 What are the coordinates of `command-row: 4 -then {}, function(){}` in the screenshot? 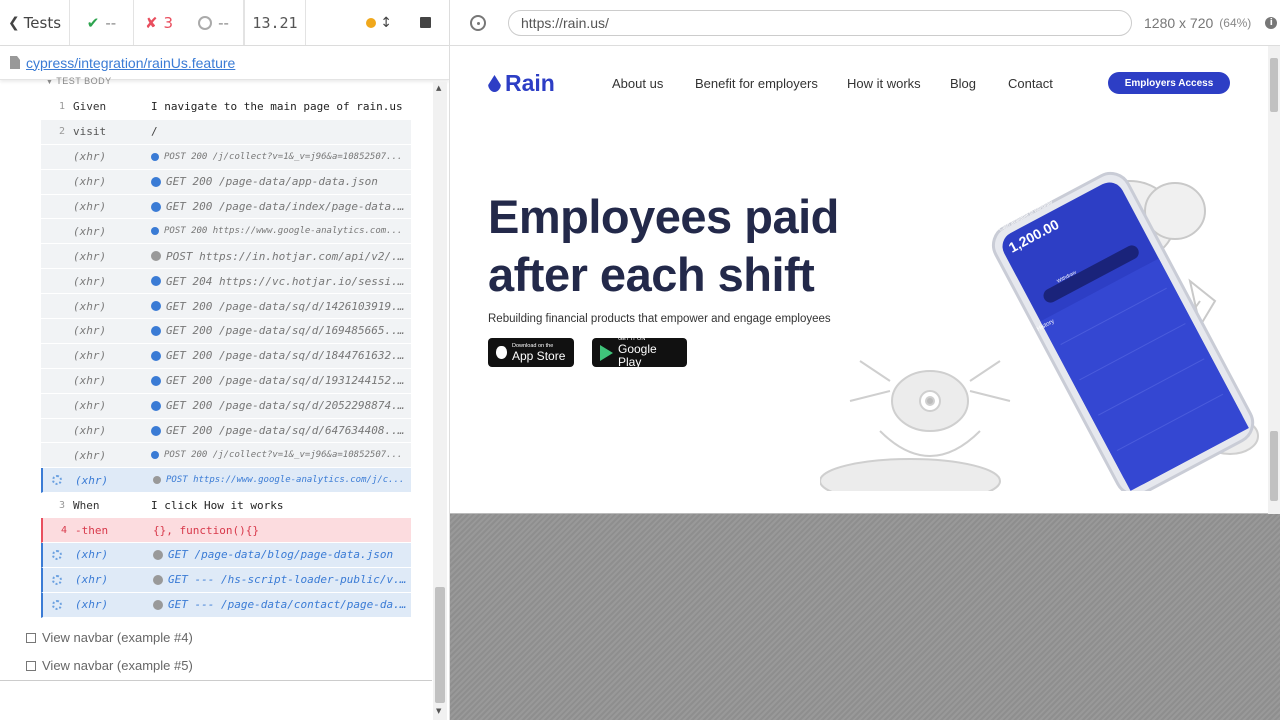 It's located at (226, 531).